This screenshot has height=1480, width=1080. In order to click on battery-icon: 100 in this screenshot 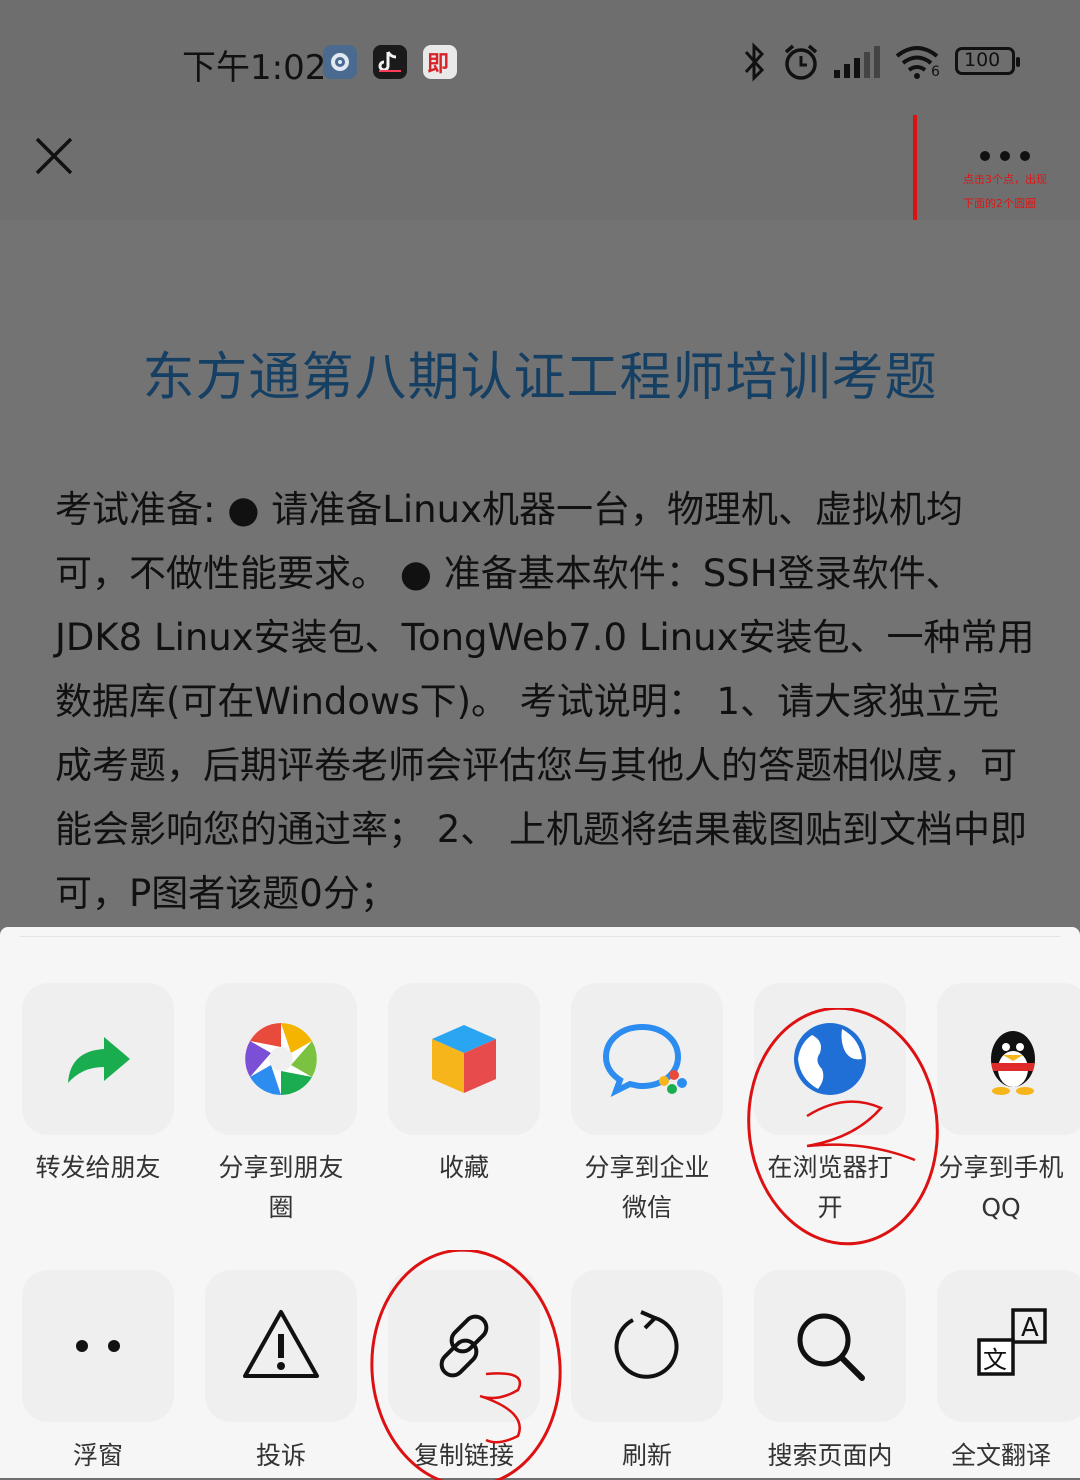, I will do `click(987, 61)`.